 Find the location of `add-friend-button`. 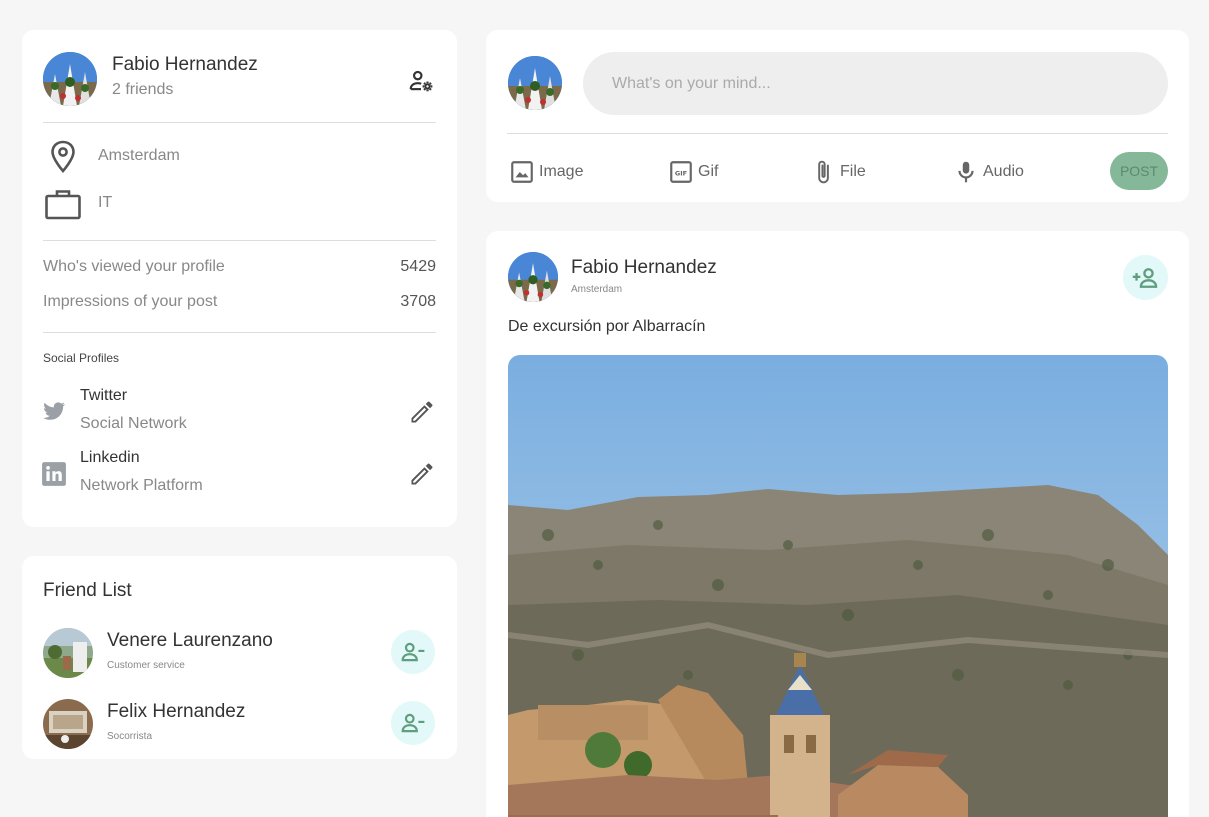

add-friend-button is located at coordinates (1145, 277).